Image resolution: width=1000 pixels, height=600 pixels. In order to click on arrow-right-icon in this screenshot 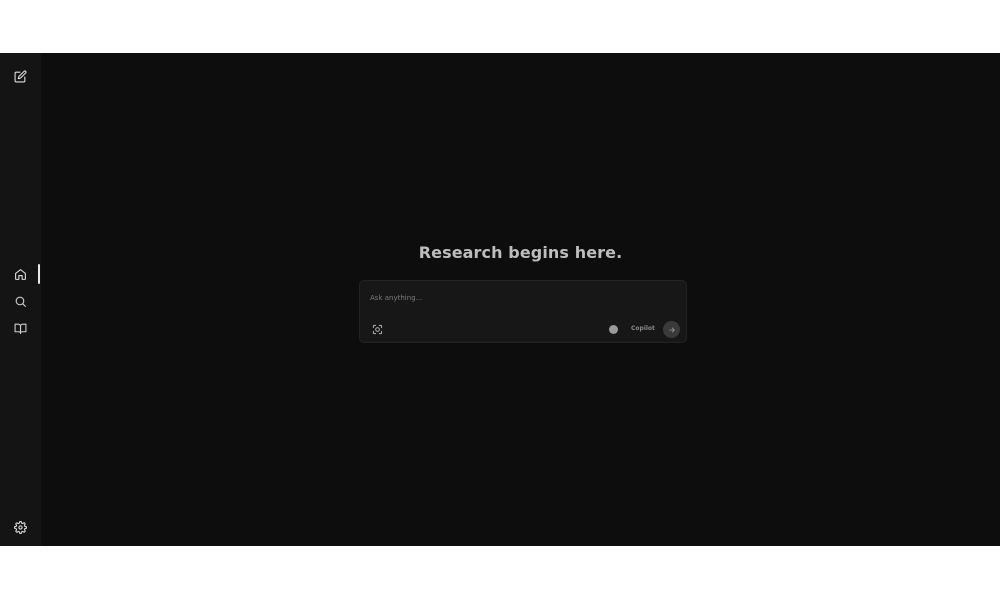, I will do `click(671, 329)`.